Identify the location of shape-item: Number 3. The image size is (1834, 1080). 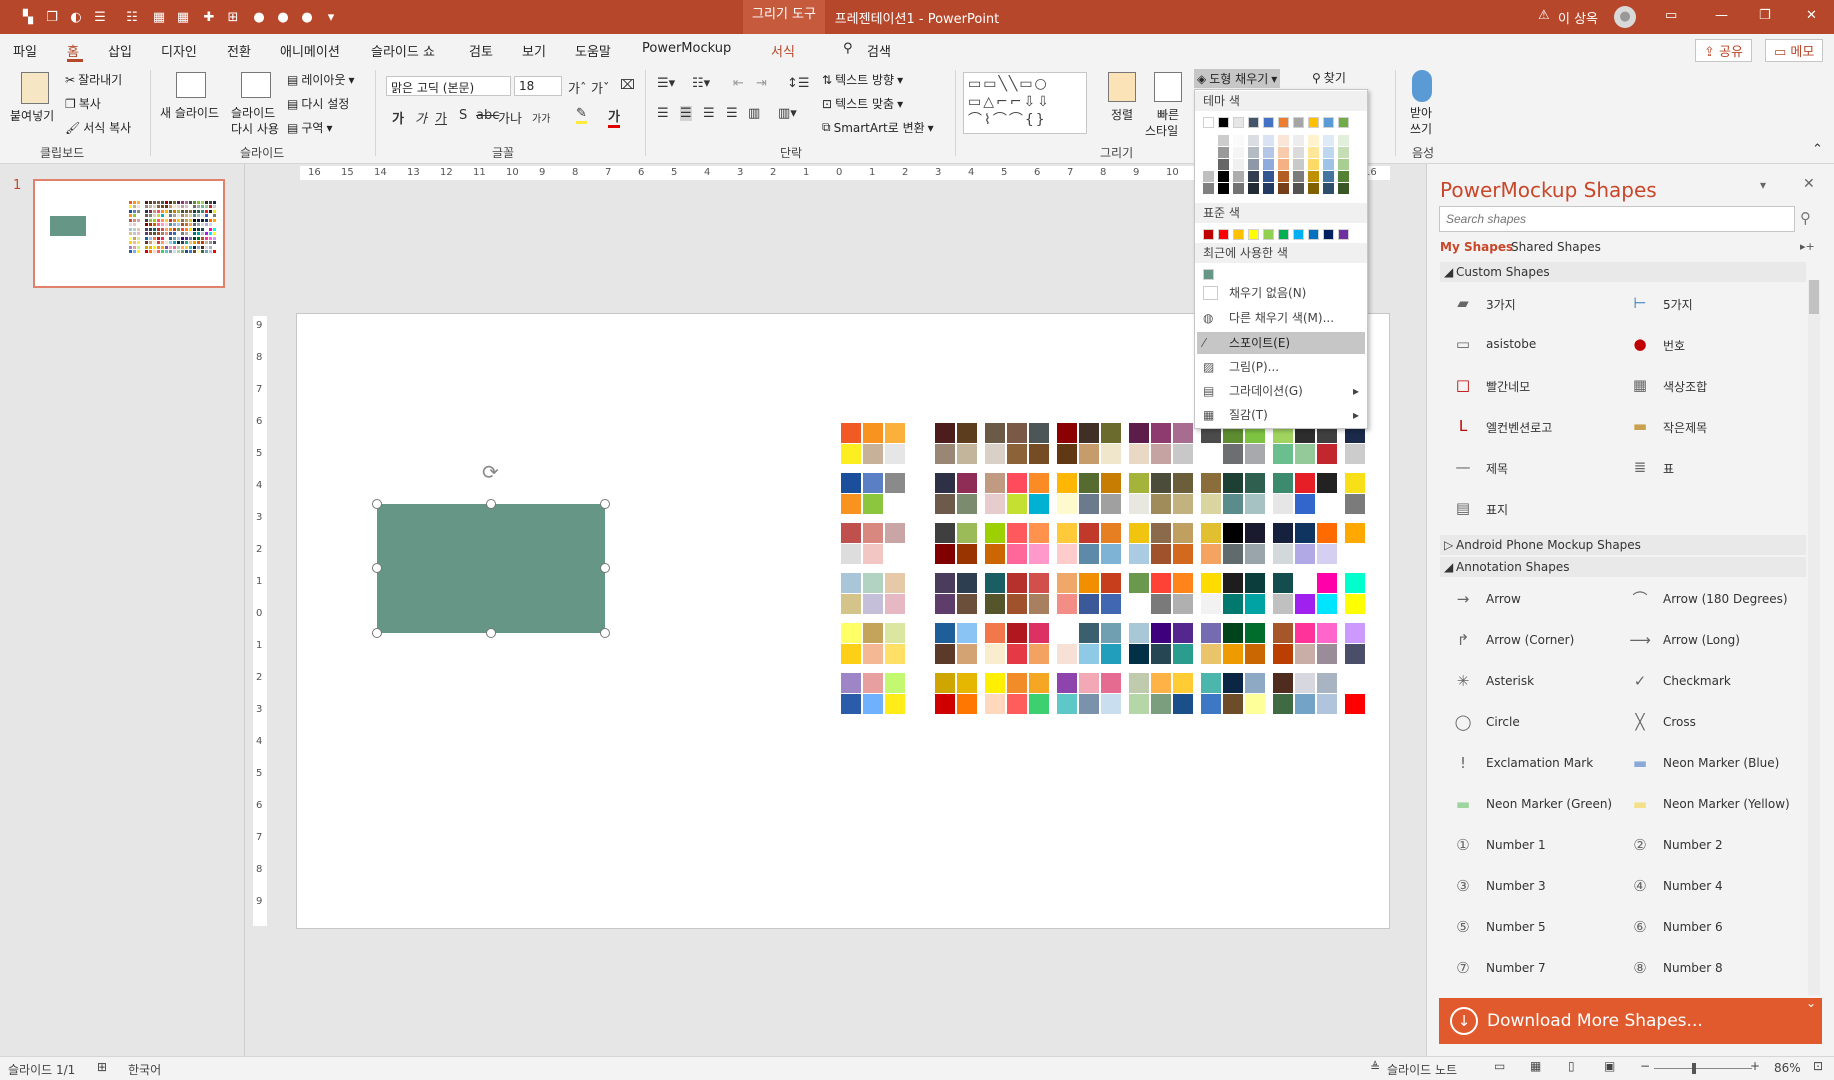
(1516, 886).